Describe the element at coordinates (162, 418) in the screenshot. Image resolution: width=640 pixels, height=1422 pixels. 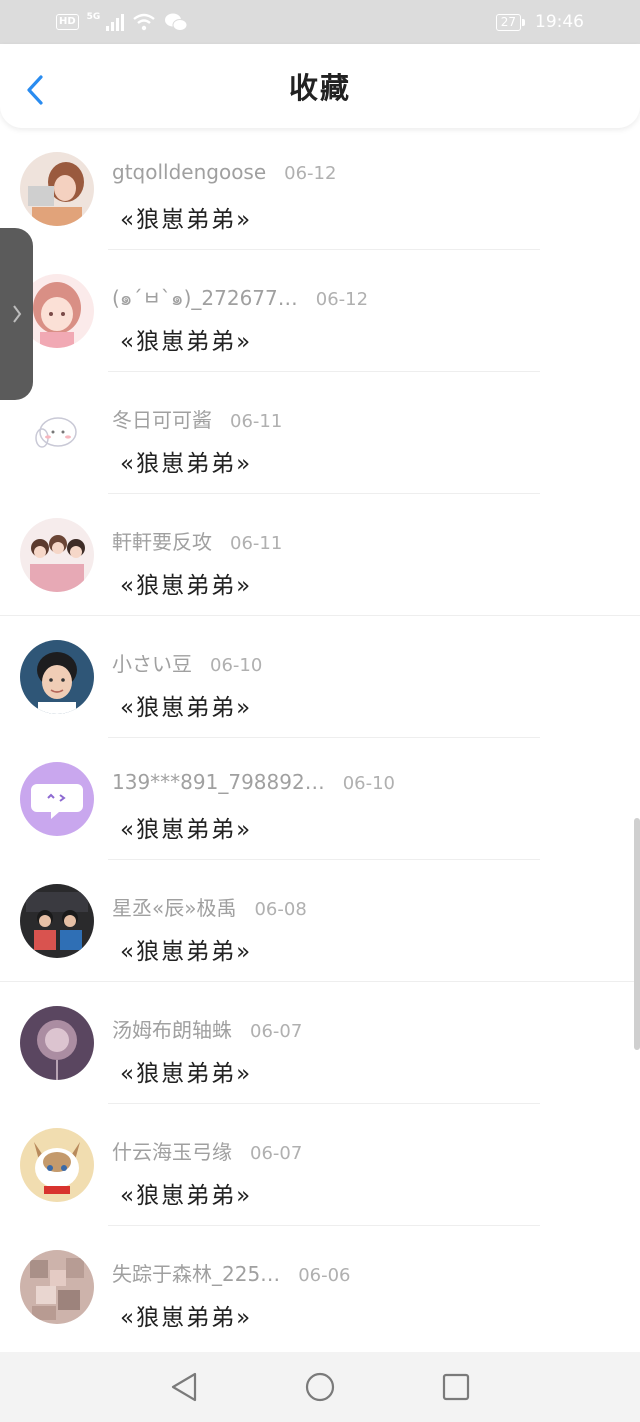
I see `username: 冬日可可酱` at that location.